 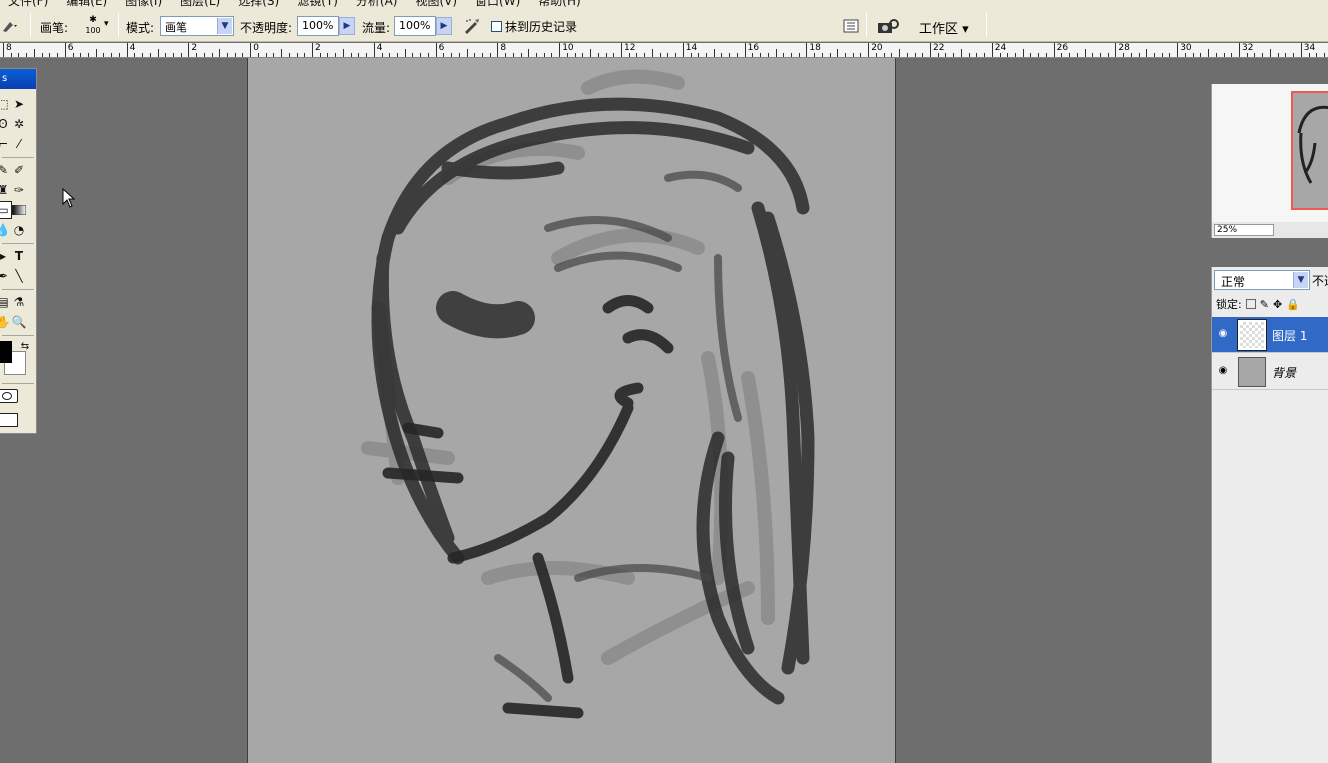 What do you see at coordinates (19, 302) in the screenshot?
I see `eyedropper-icon: ⚗` at bounding box center [19, 302].